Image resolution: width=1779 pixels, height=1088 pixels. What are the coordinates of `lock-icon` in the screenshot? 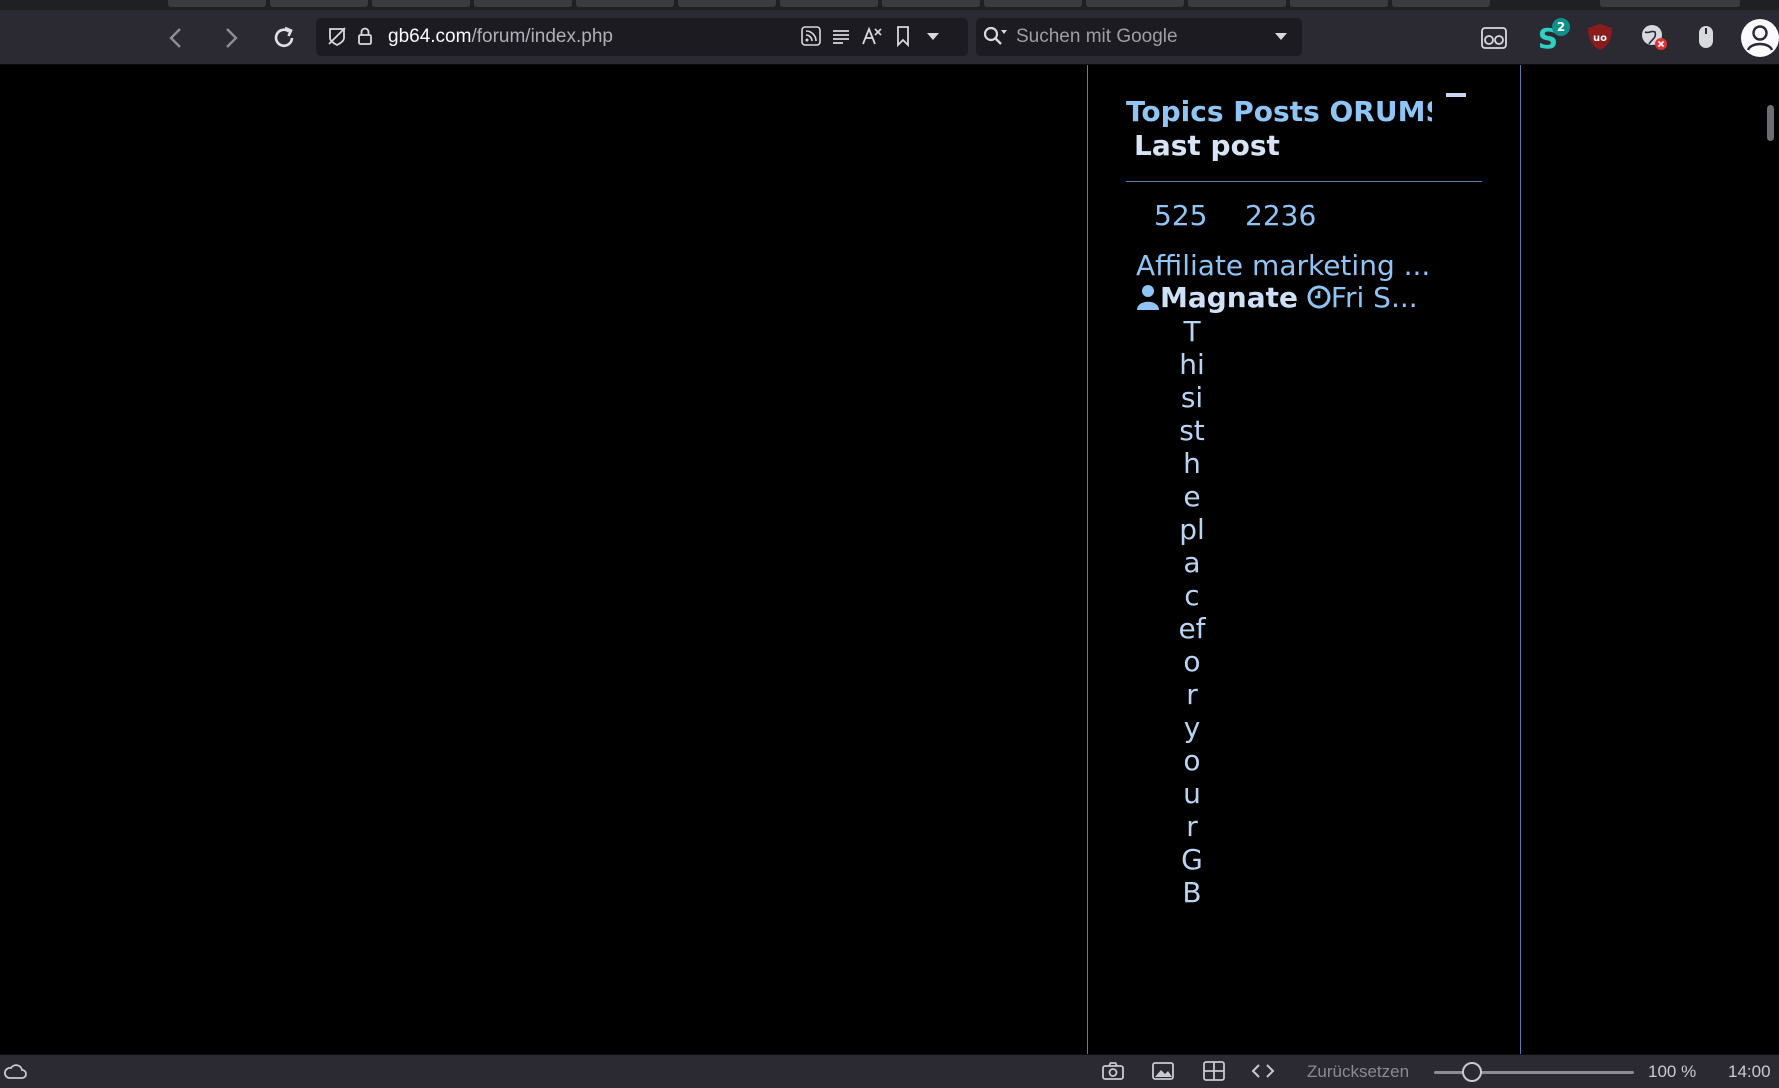 It's located at (365, 37).